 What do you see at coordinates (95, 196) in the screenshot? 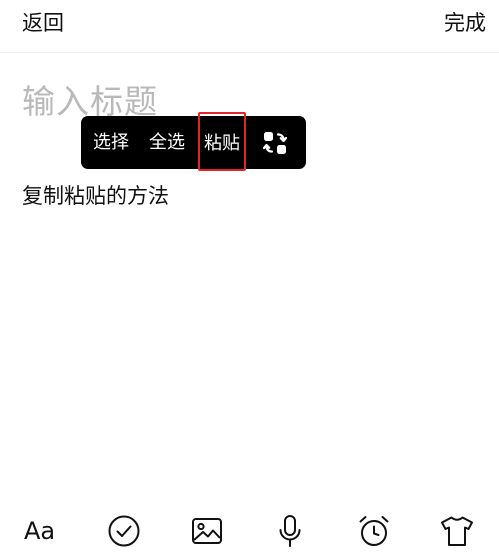
I see `note-body-text: 复制粘贴的方法` at bounding box center [95, 196].